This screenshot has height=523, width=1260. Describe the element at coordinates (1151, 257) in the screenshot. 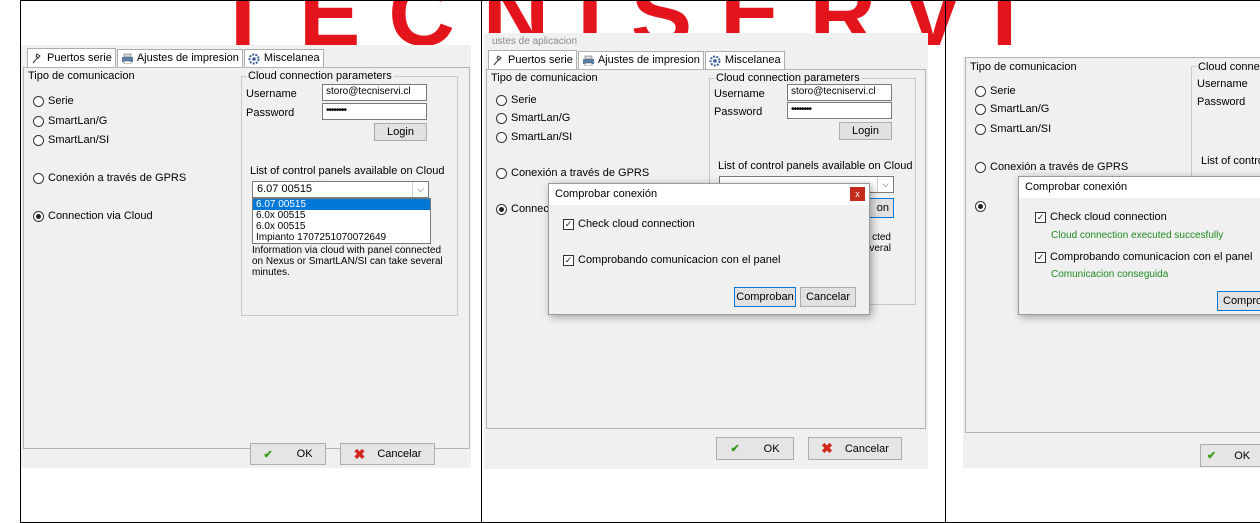

I see `checkbox-label: Comprobando comunicacion con el panel` at that location.